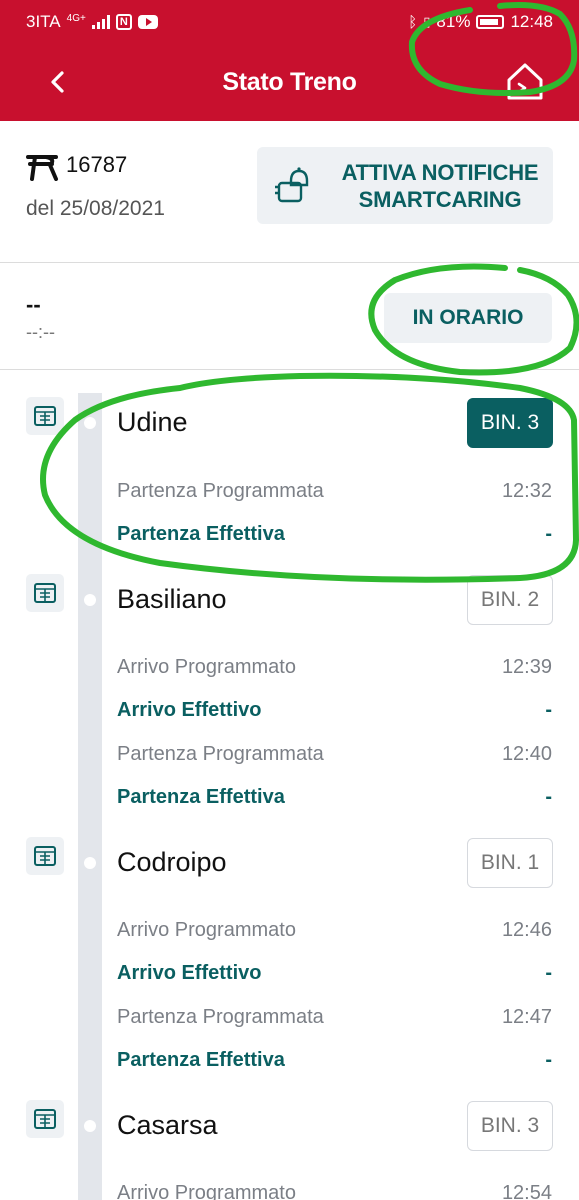 This screenshot has width=579, height=1200. What do you see at coordinates (405, 185) in the screenshot?
I see `activate-notifications-button: ATTIVA NOTIFICHE SMARTCARING` at bounding box center [405, 185].